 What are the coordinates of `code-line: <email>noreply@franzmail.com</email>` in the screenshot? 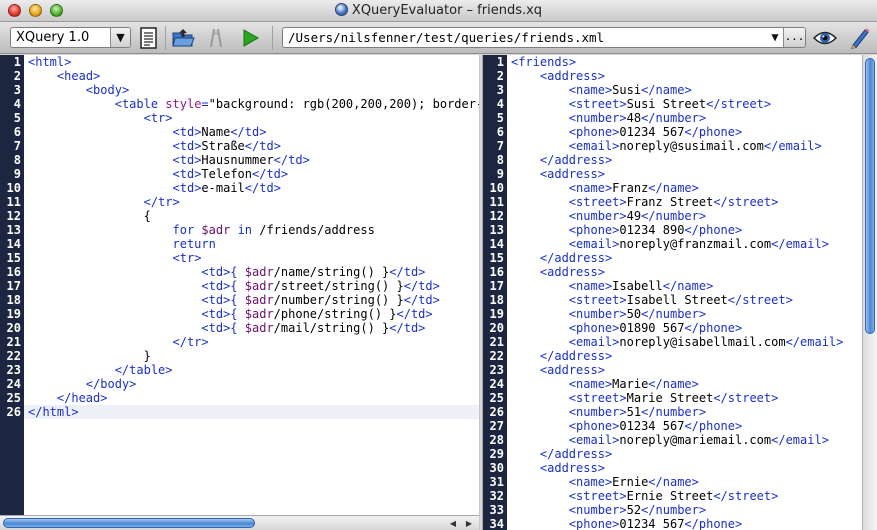 It's located at (692, 244).